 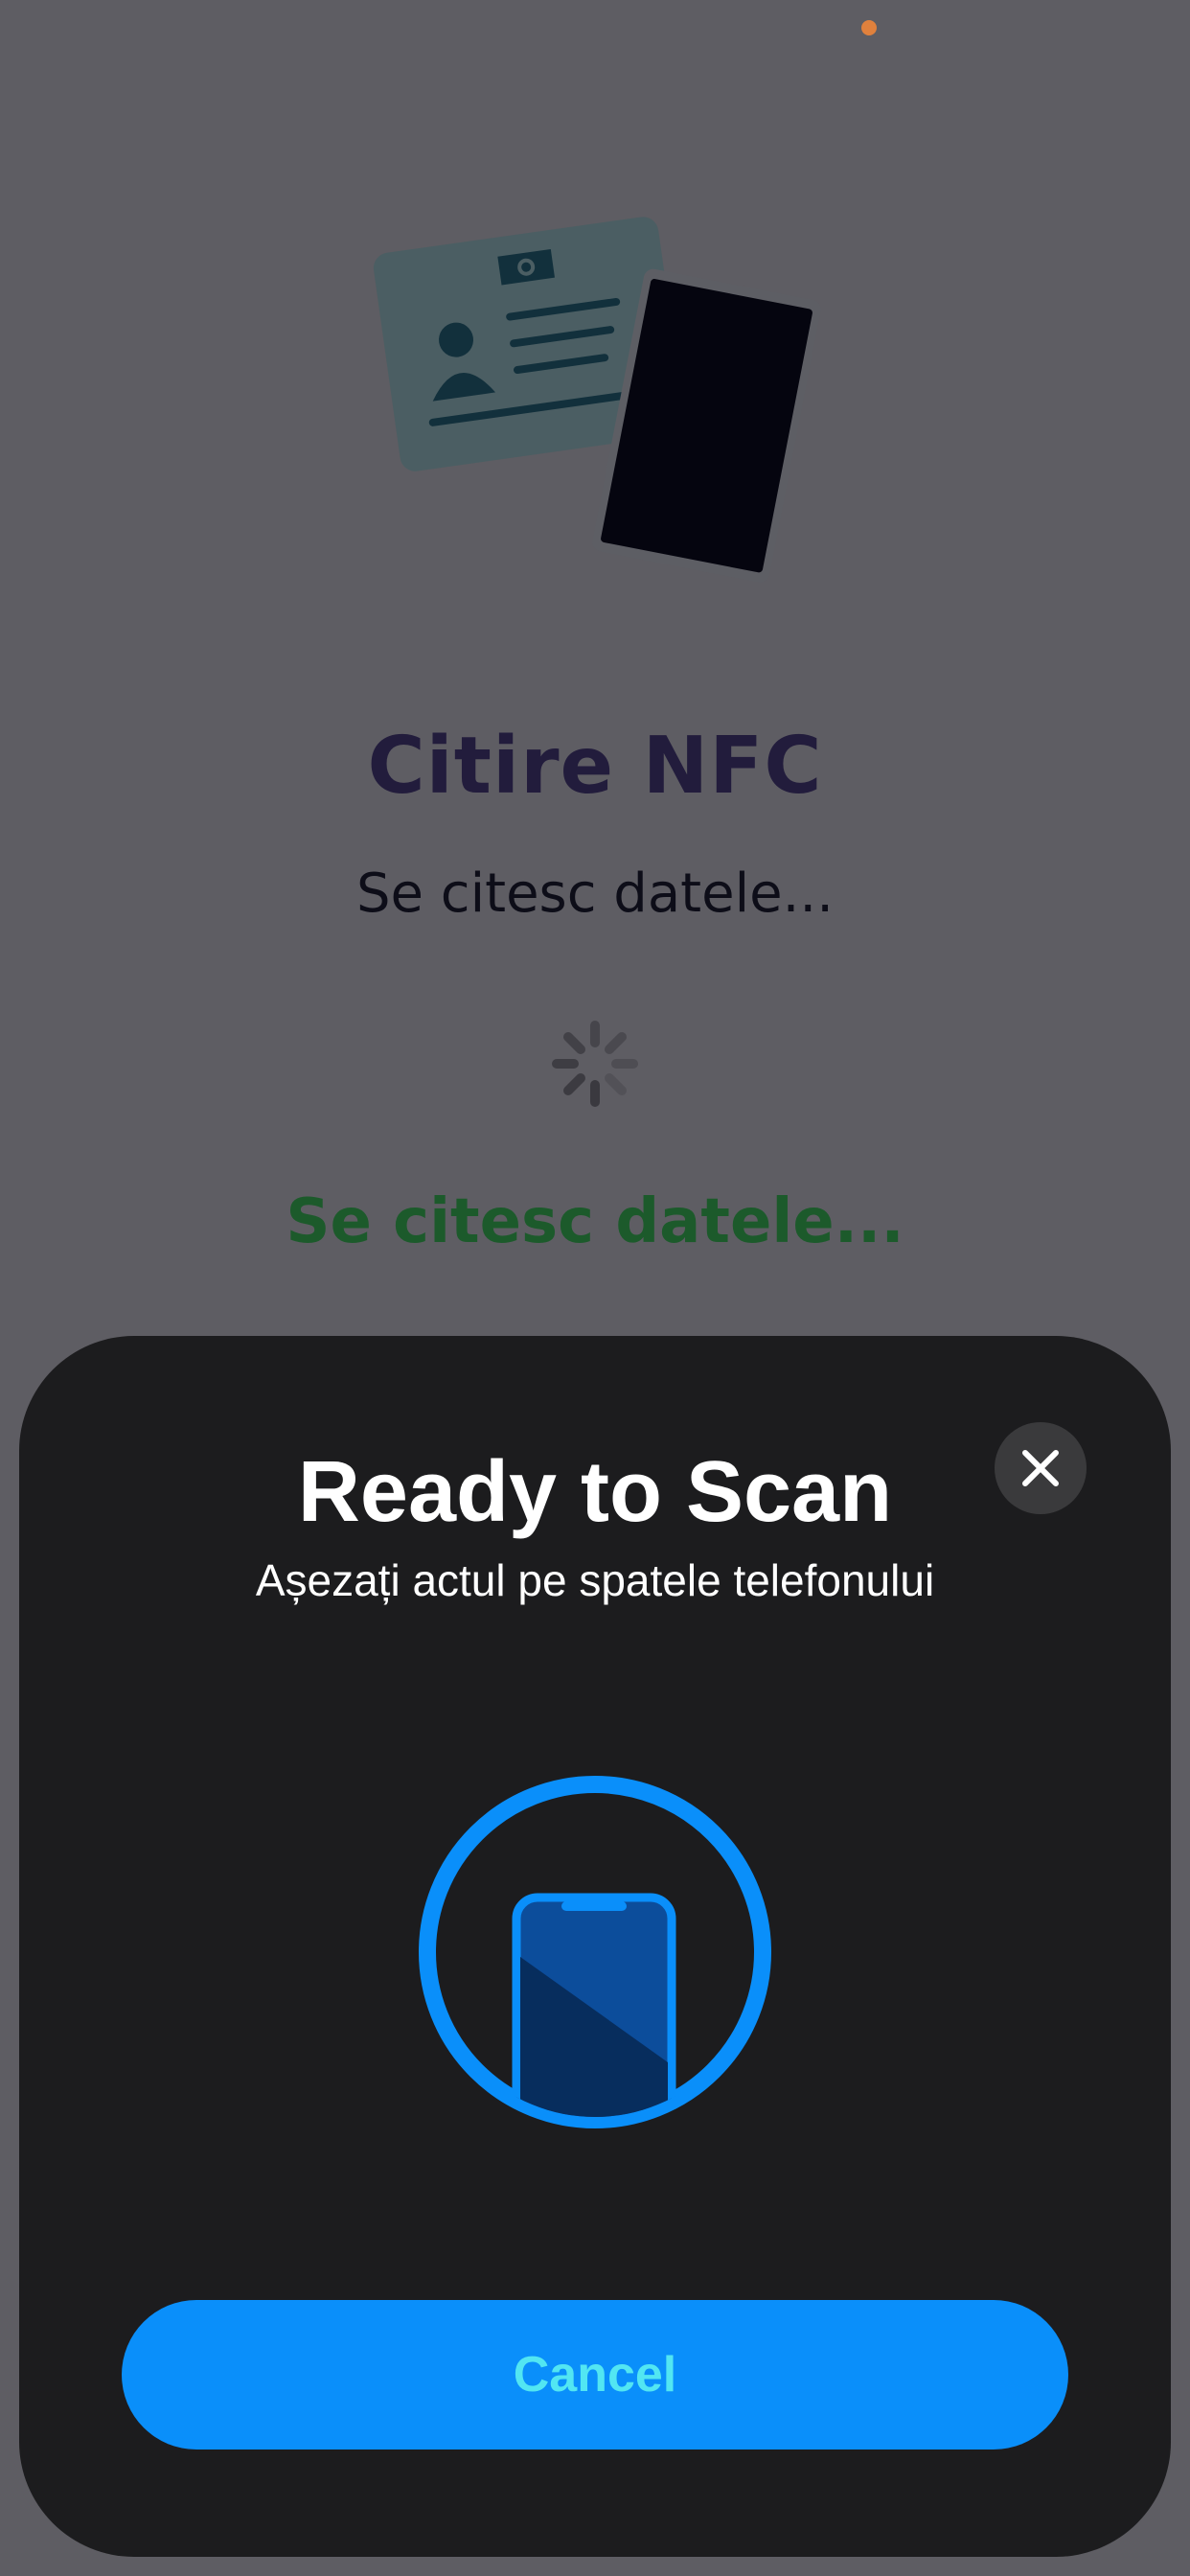 What do you see at coordinates (597, 400) in the screenshot?
I see `id-card-and-phone-illustration` at bounding box center [597, 400].